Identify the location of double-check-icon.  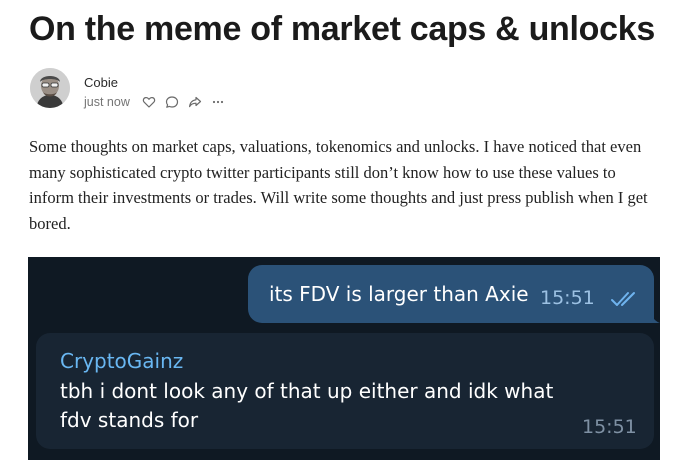
(625, 299).